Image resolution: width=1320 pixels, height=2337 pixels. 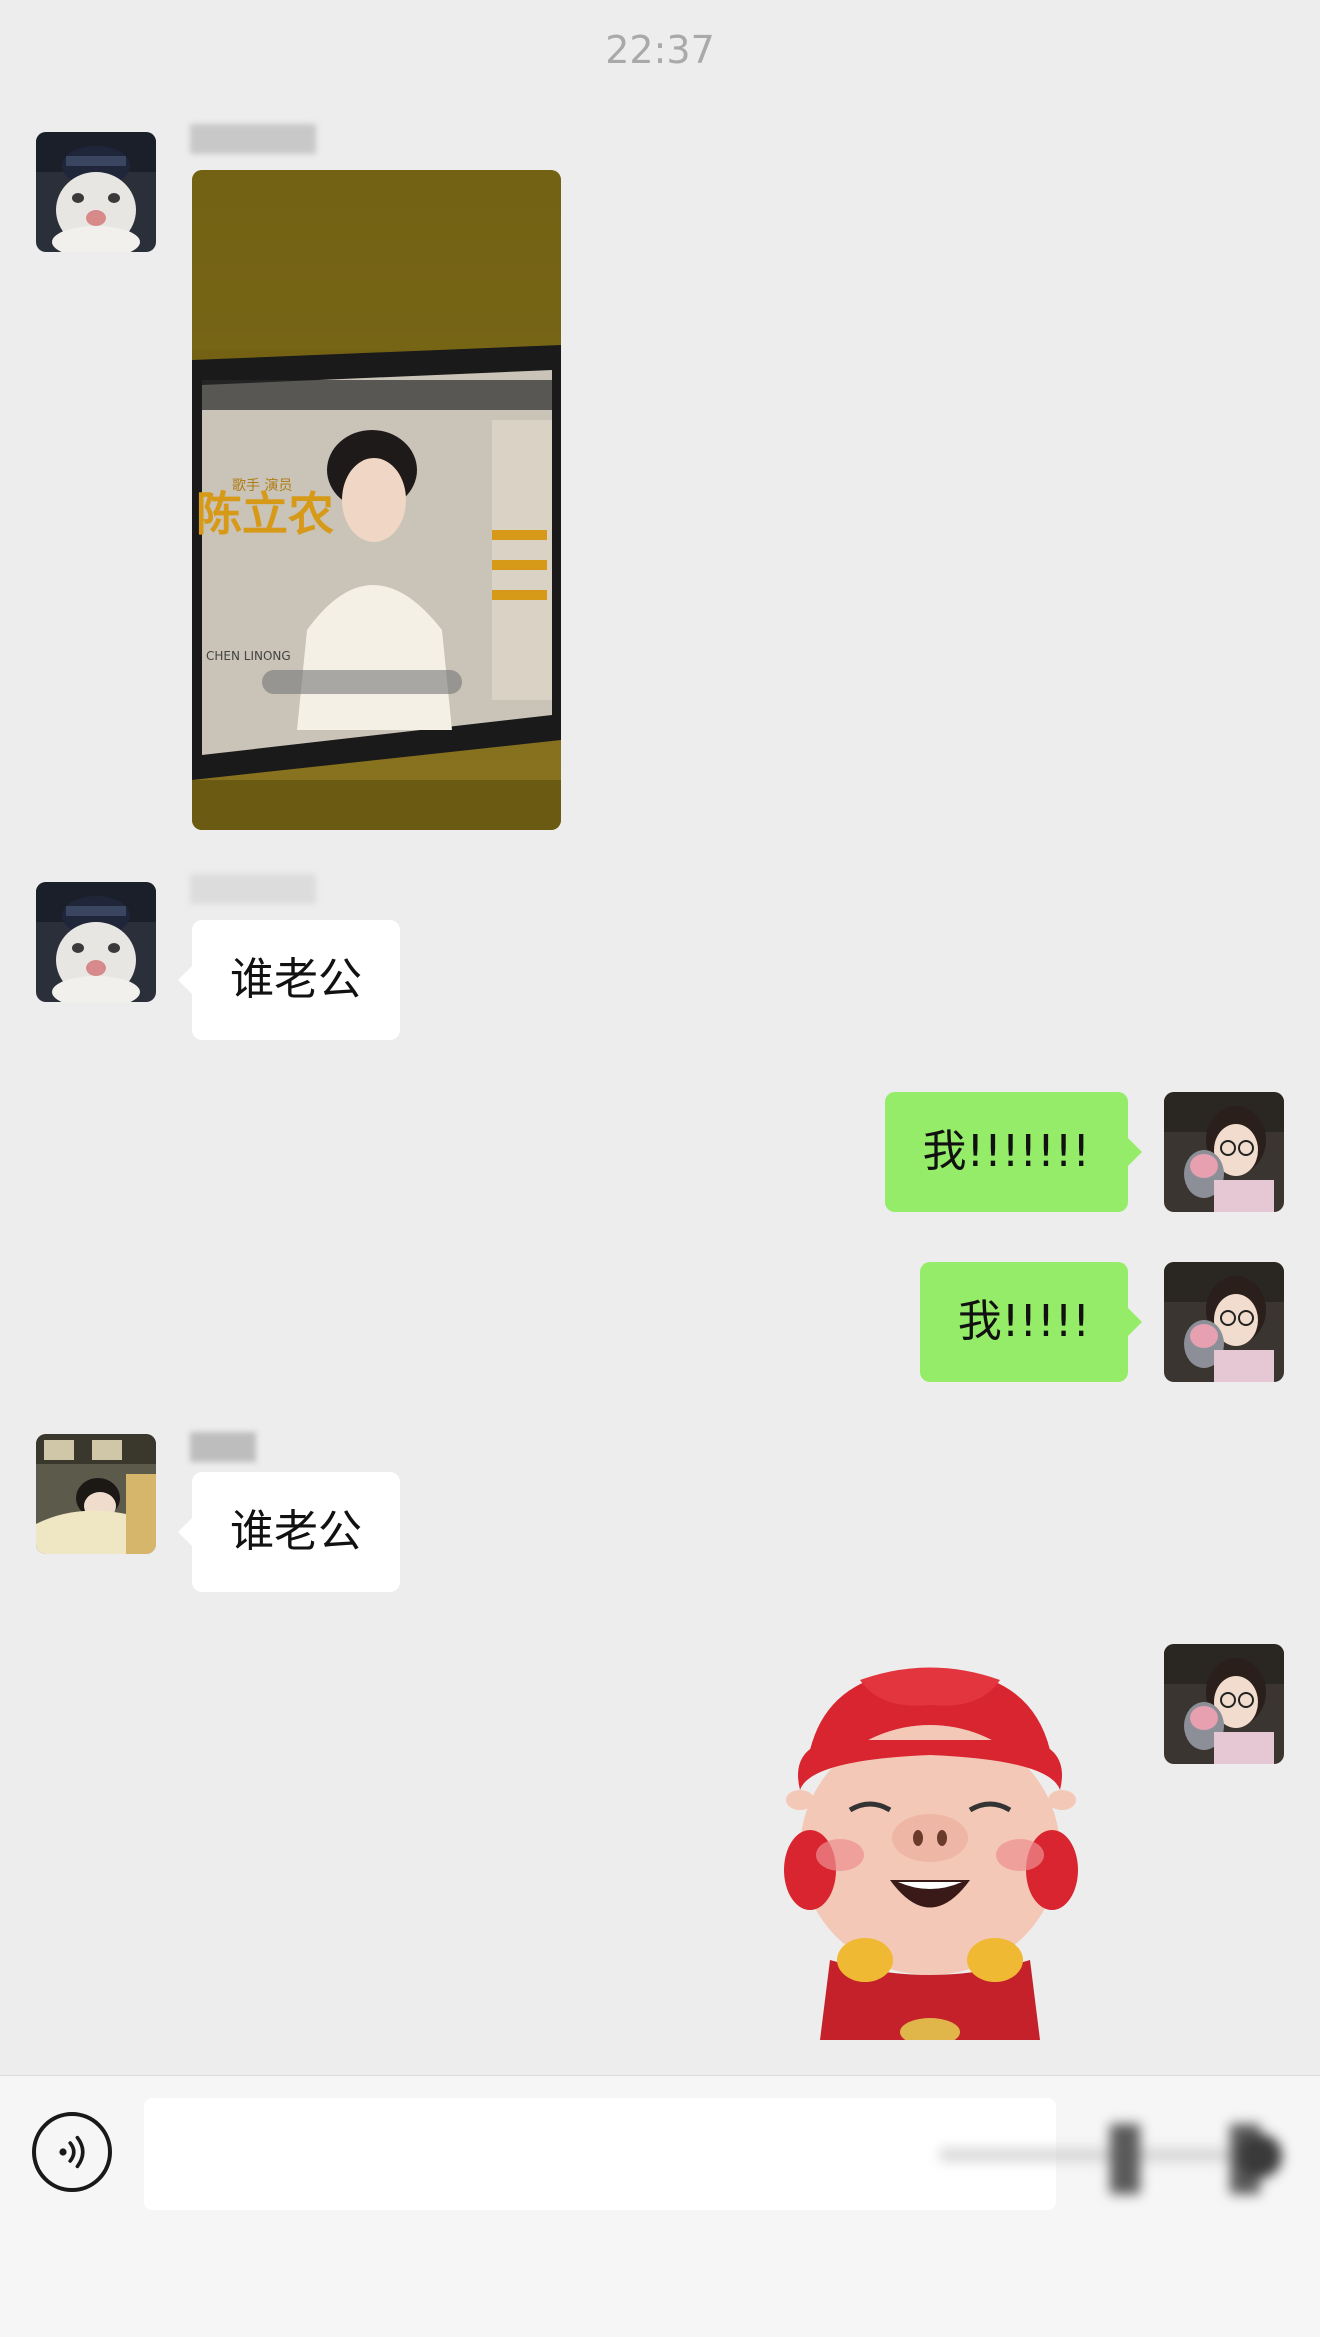 I want to click on shared-photo: 陈立农 歌手 演员 CHEN LINONG, so click(x=376, y=500).